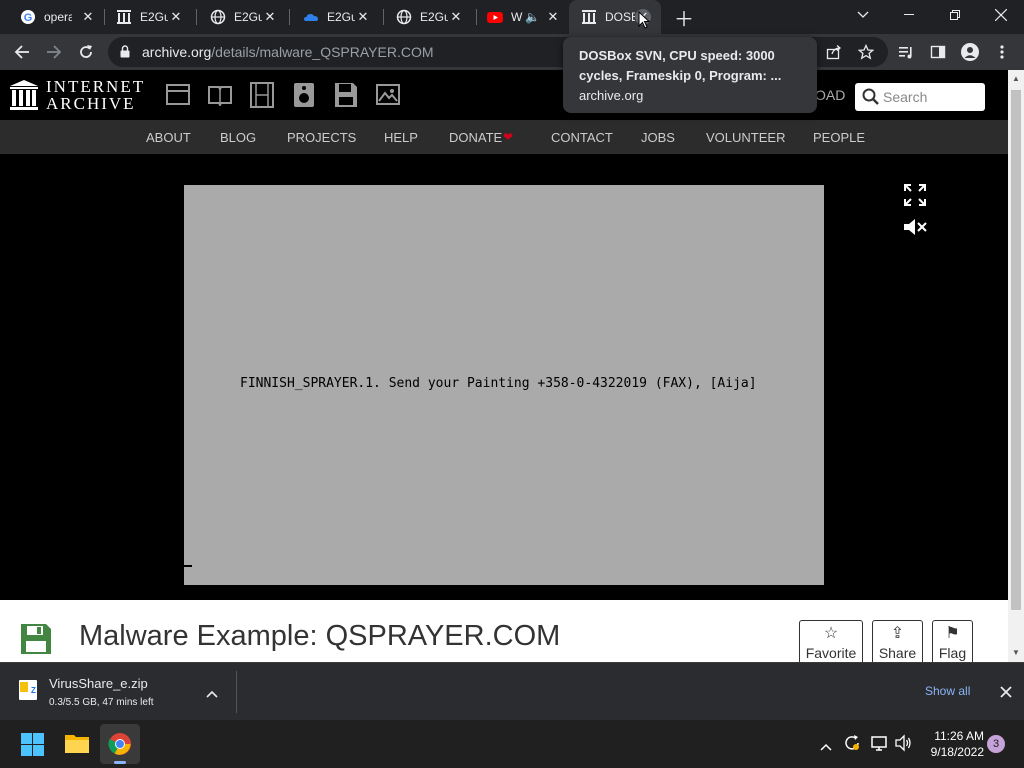  What do you see at coordinates (125, 54) in the screenshot?
I see `lock-icon` at bounding box center [125, 54].